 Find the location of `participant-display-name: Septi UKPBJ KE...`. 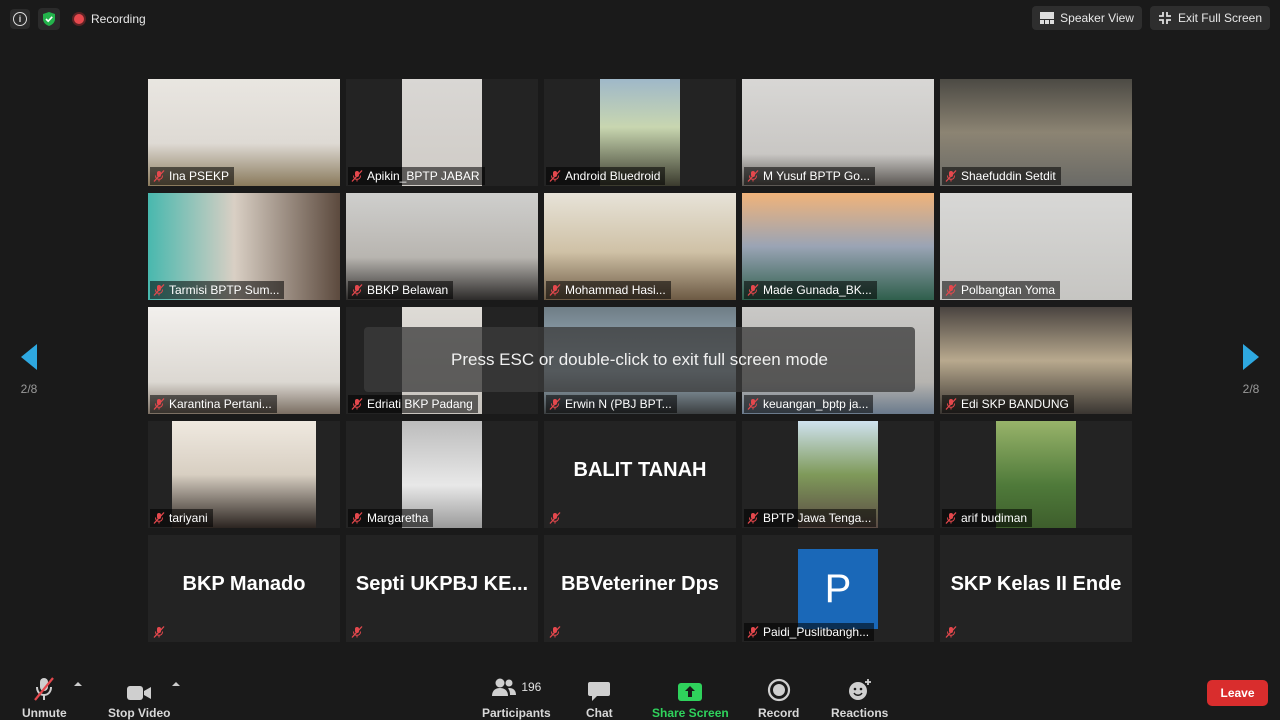

participant-display-name: Septi UKPBJ KE... is located at coordinates (442, 584).